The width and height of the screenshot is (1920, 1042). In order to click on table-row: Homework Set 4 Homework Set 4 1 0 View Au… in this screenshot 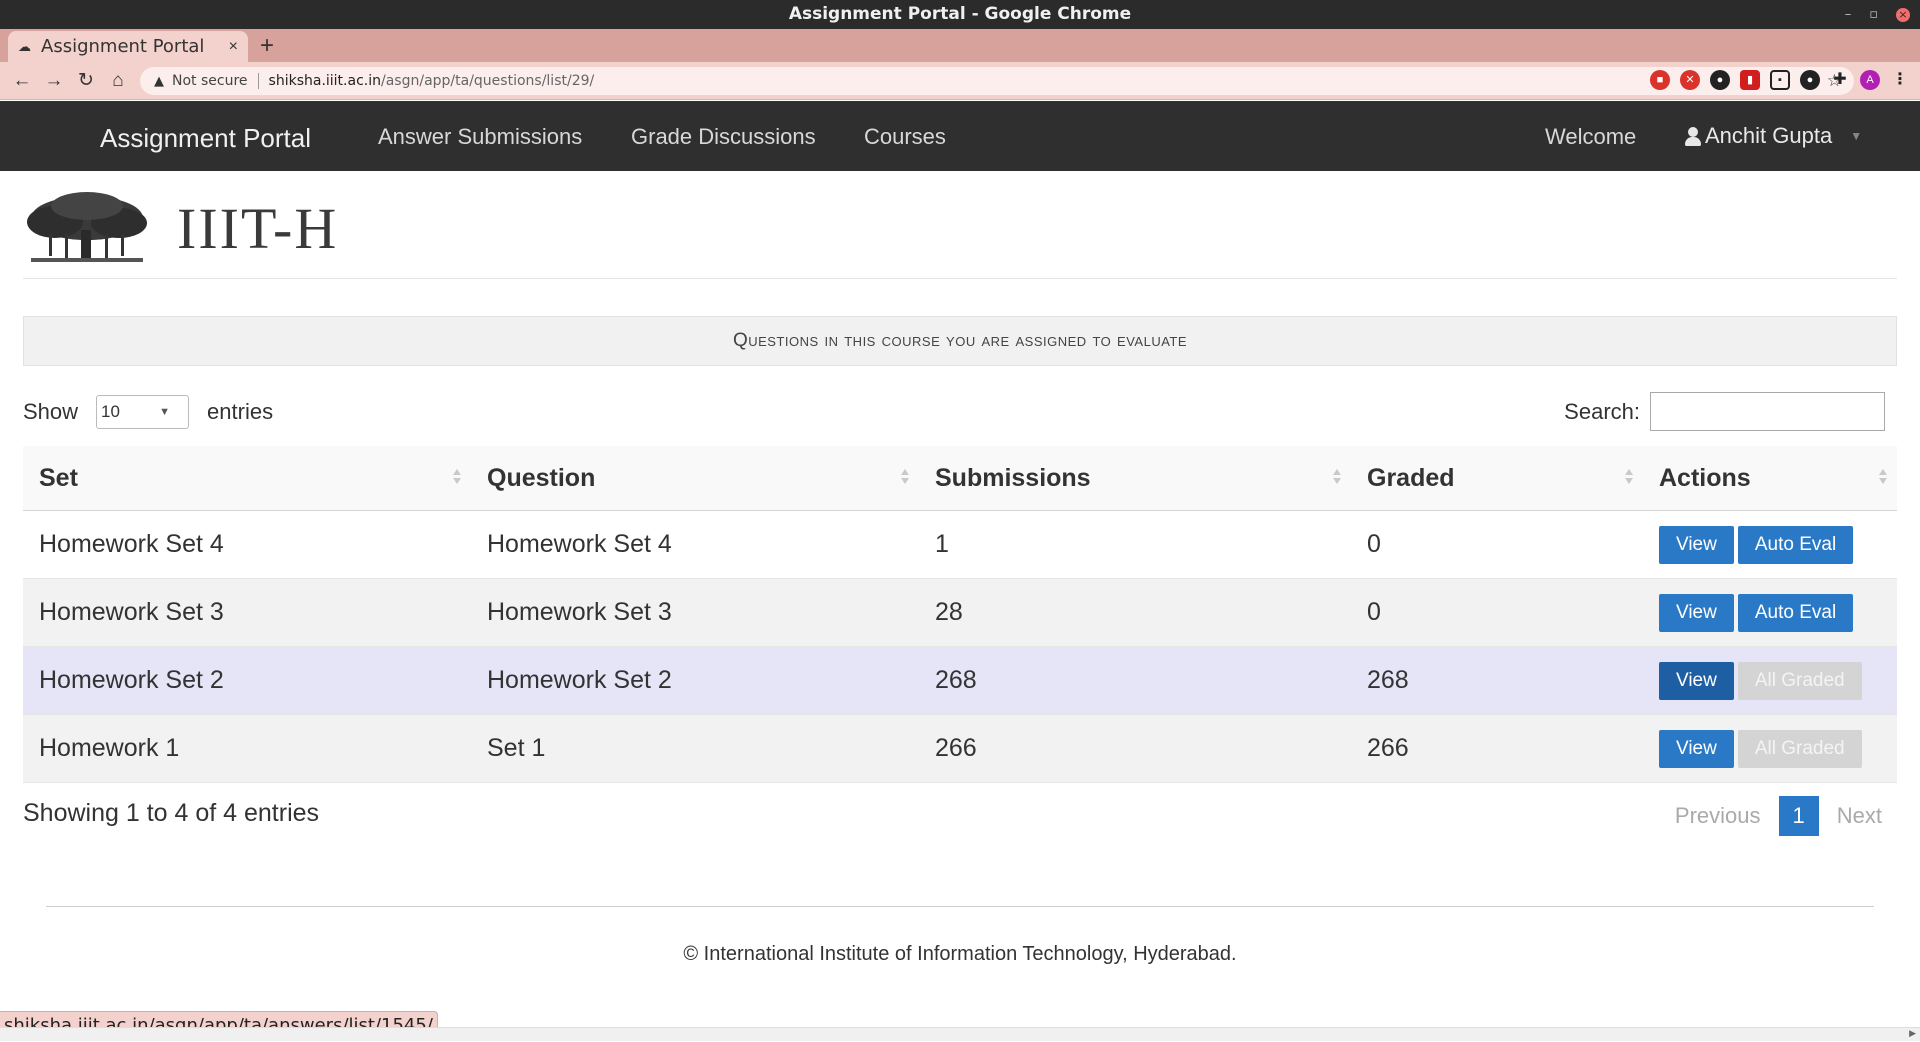, I will do `click(960, 544)`.